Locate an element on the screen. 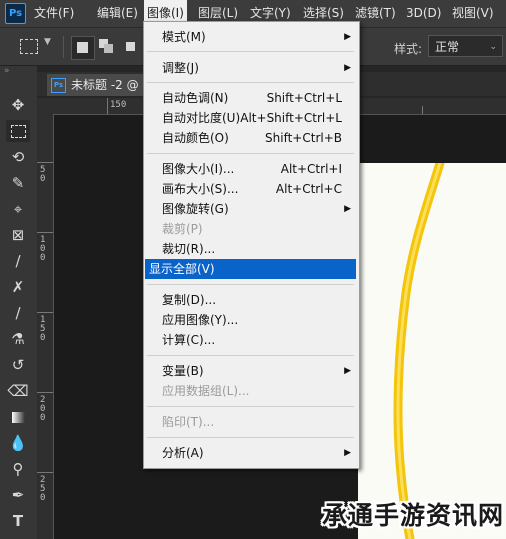  marquee-tool-icon is located at coordinates (18, 131).